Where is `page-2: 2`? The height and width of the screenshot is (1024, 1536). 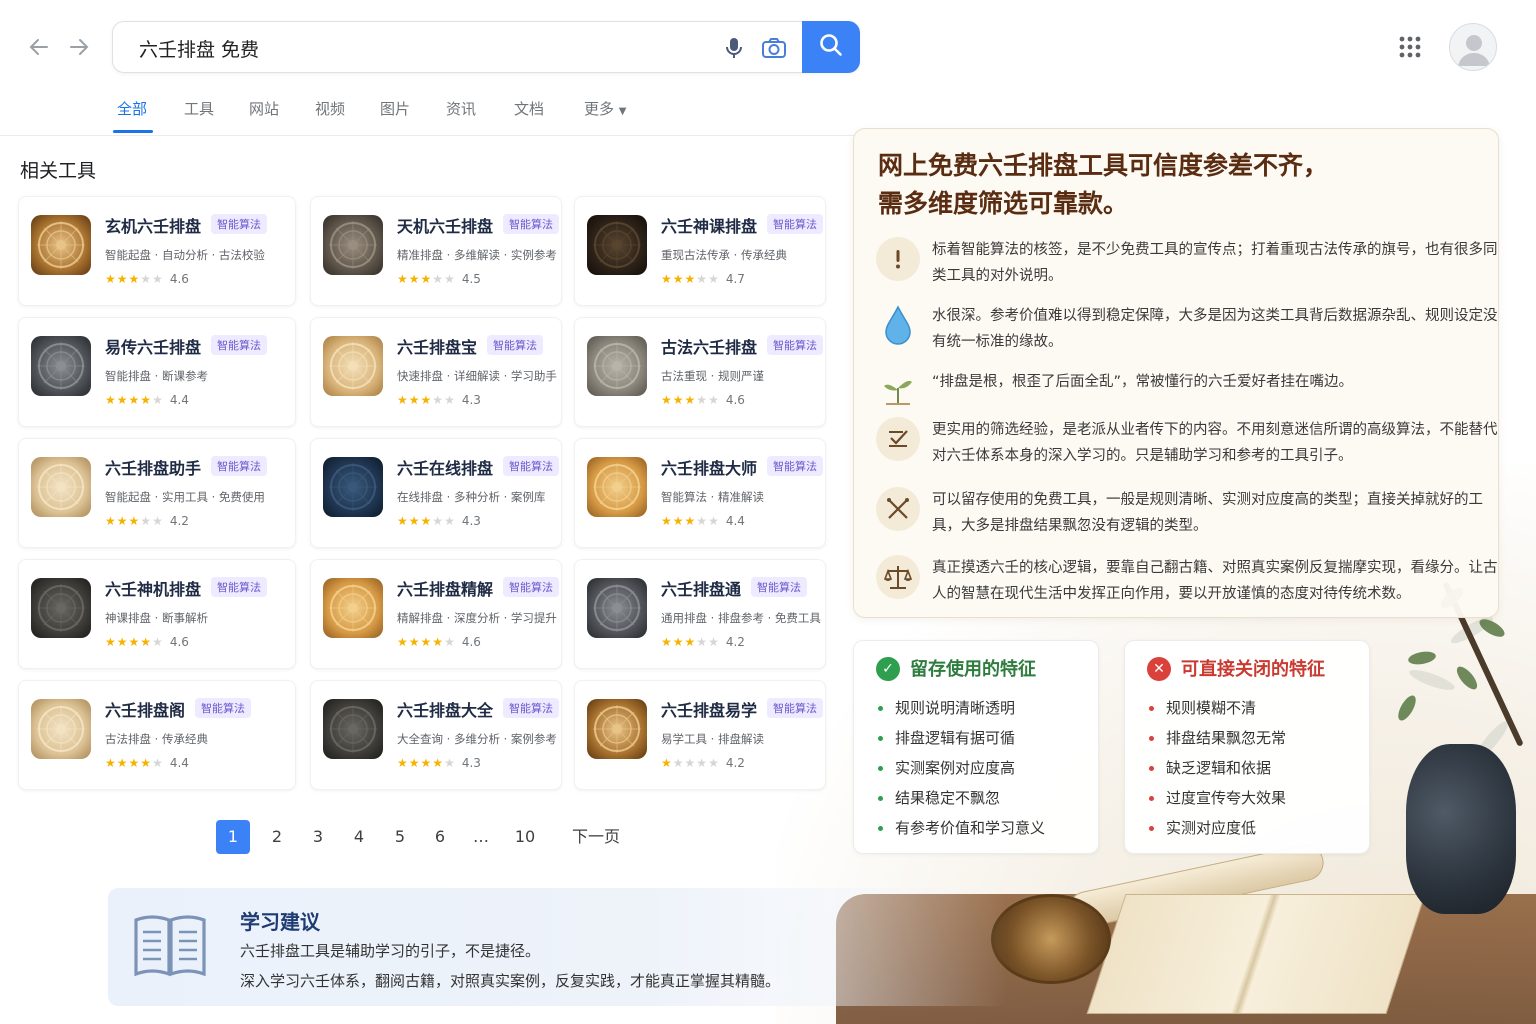
page-2: 2 is located at coordinates (277, 837).